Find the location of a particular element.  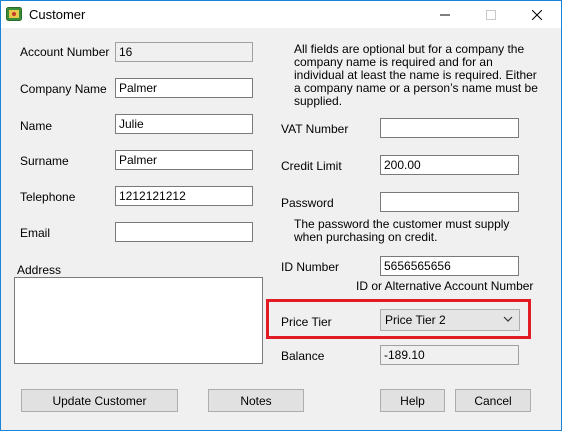

telephone-field: 1212121212 is located at coordinates (184, 196).